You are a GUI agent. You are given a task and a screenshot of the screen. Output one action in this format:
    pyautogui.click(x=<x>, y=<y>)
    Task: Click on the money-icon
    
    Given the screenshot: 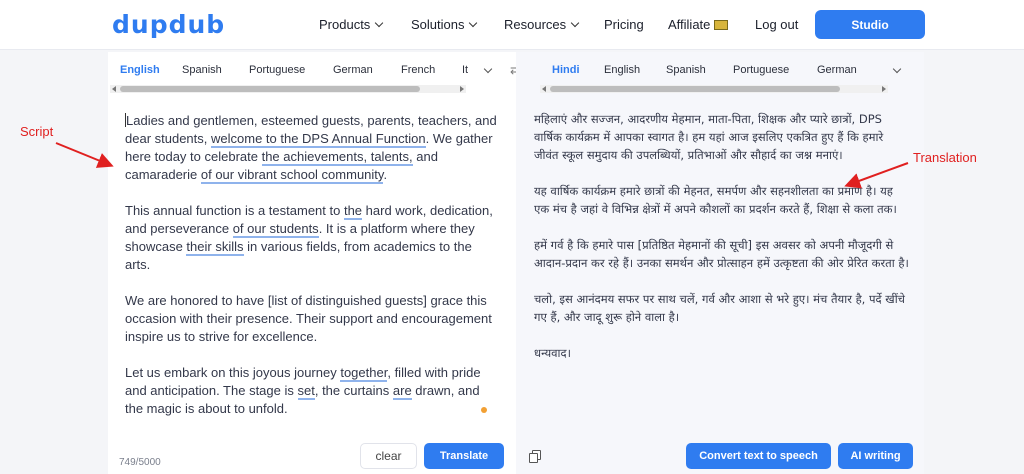 What is the action you would take?
    pyautogui.click(x=721, y=25)
    